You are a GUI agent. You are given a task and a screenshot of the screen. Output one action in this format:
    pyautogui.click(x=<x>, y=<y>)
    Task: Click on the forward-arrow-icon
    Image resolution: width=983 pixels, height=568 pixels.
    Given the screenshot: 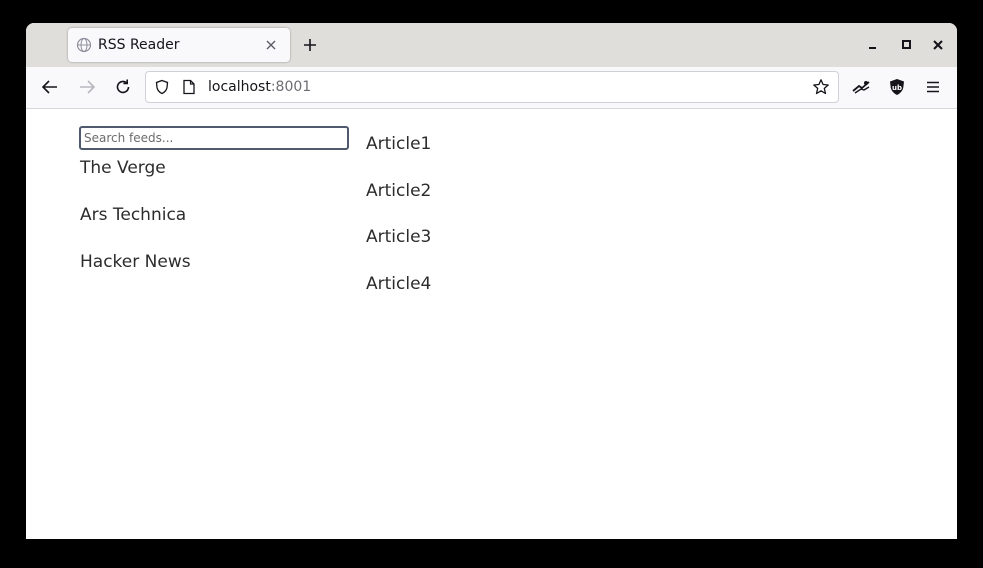 What is the action you would take?
    pyautogui.click(x=87, y=87)
    